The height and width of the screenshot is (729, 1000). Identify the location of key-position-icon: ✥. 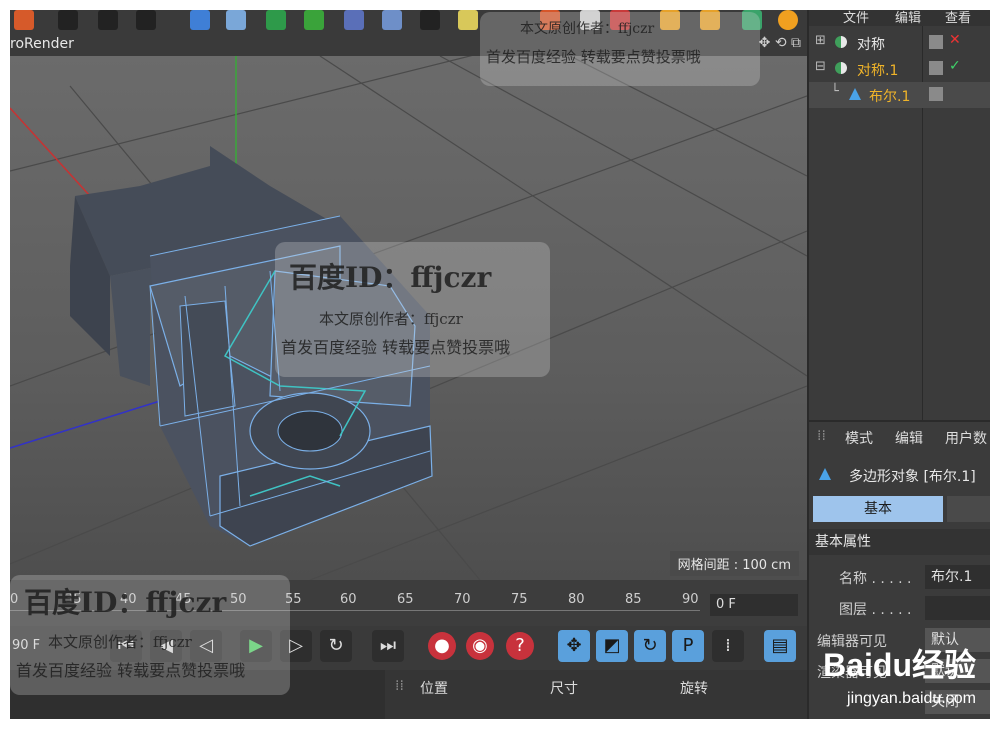
(574, 646).